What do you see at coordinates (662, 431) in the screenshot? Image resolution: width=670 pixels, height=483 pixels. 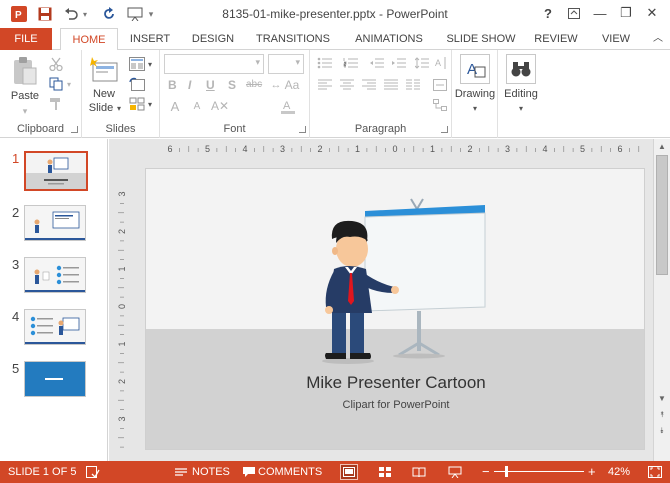 I see `next-slide-icon: ⯯` at bounding box center [662, 431].